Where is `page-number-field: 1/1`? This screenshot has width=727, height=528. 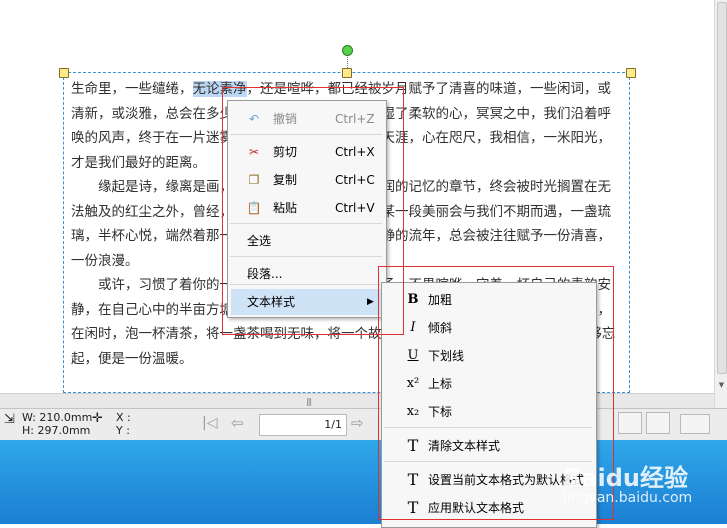
page-number-field: 1/1 is located at coordinates (303, 425).